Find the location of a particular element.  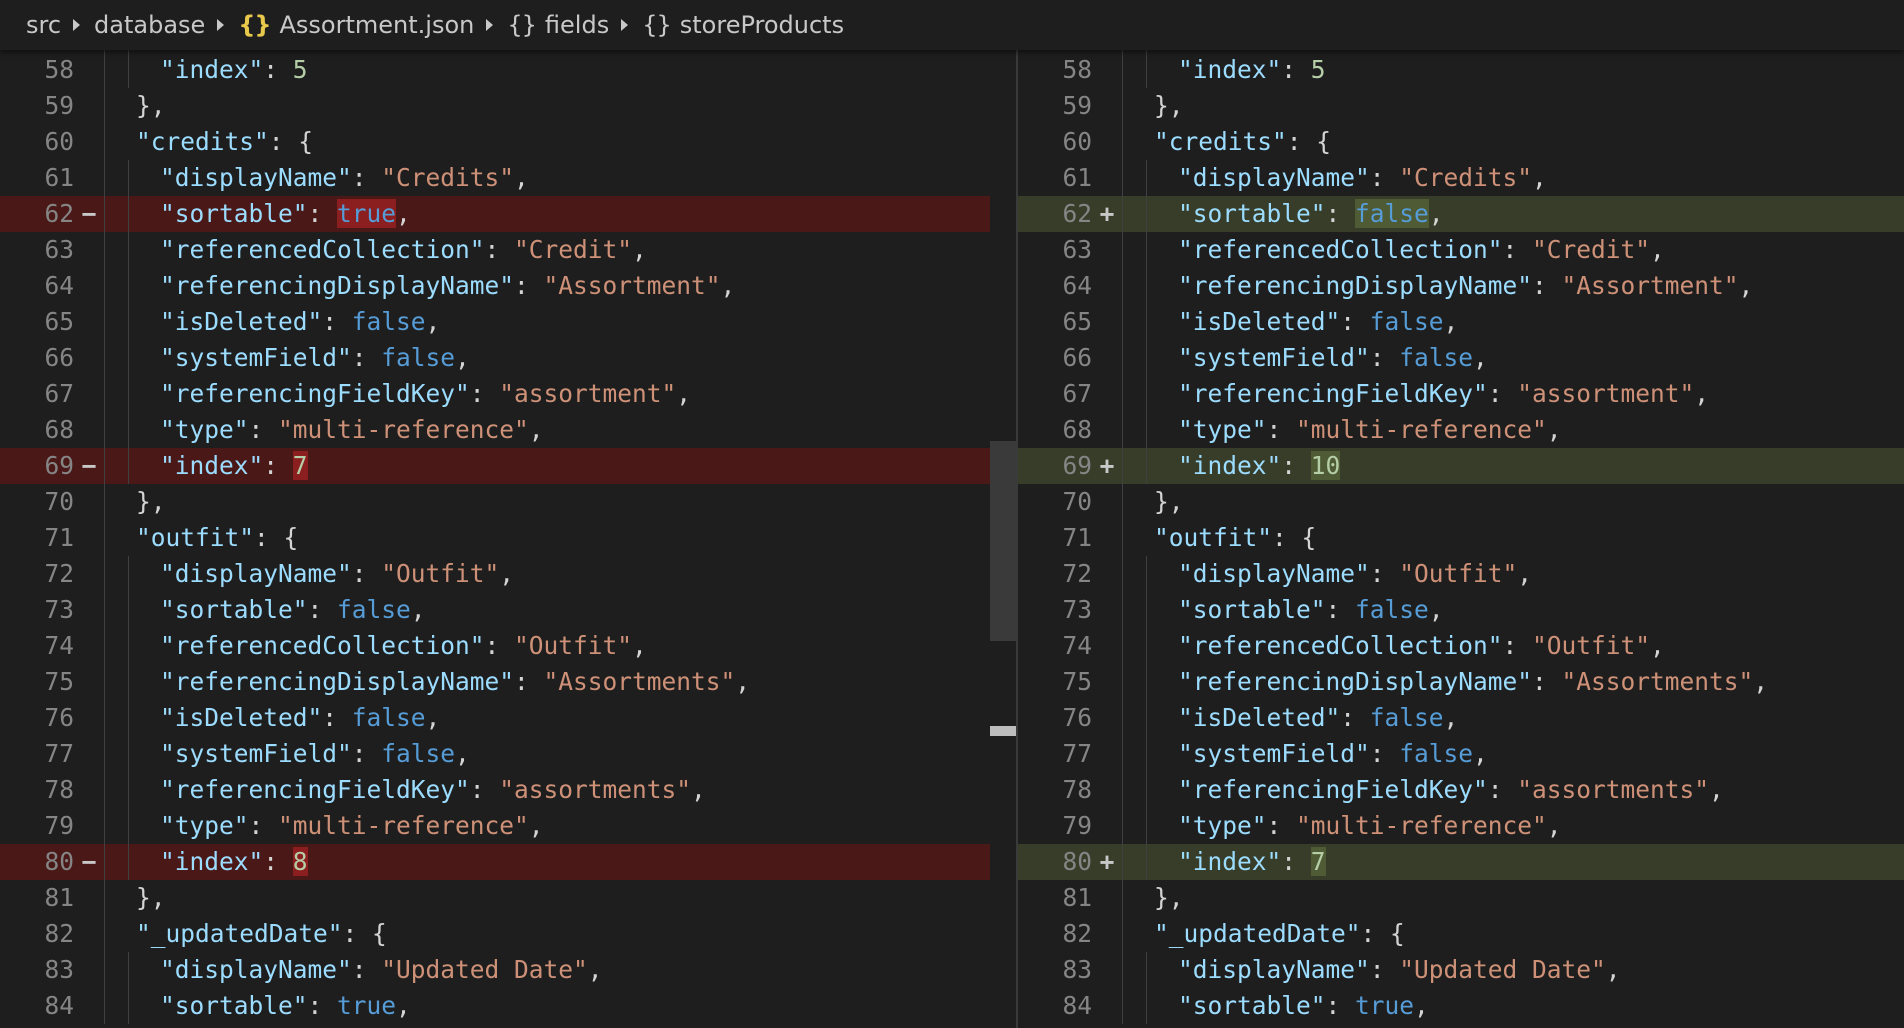

diff-line-added: 80 + "index": 7 is located at coordinates (1461, 862).